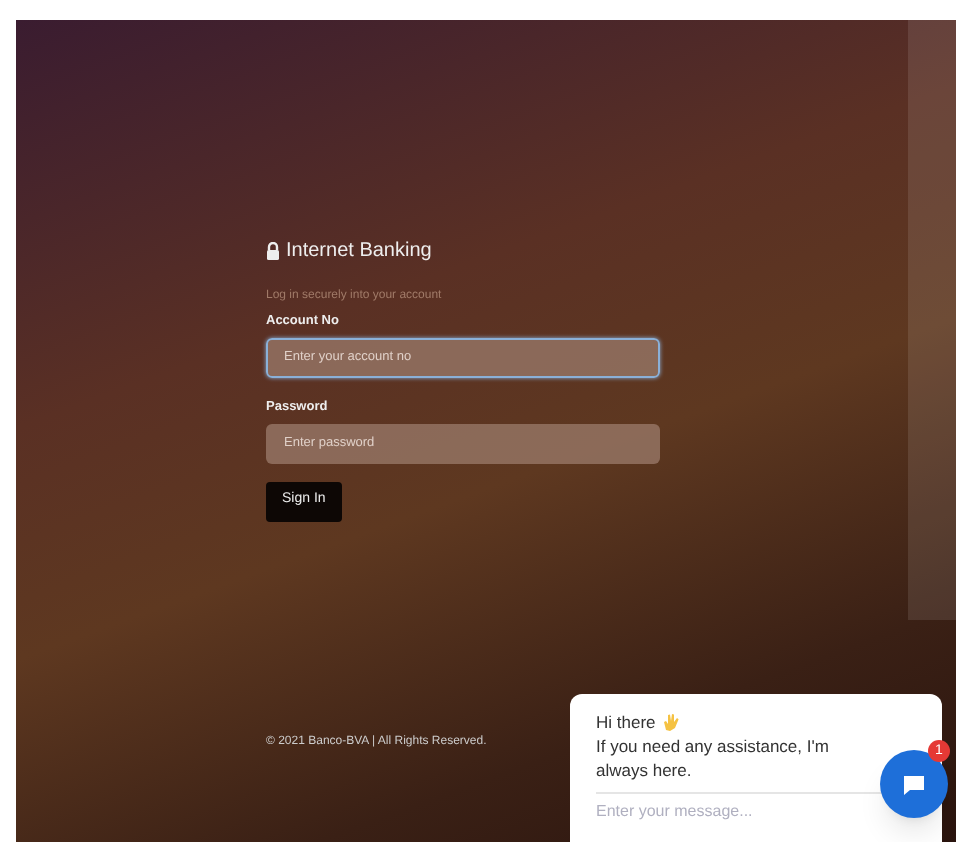 The width and height of the screenshot is (976, 842). Describe the element at coordinates (670, 722) in the screenshot. I see `waving-hand-icon` at that location.